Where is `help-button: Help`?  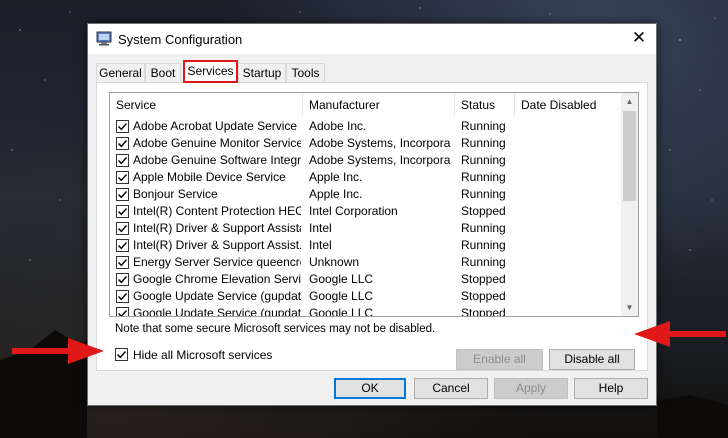
help-button: Help is located at coordinates (611, 388).